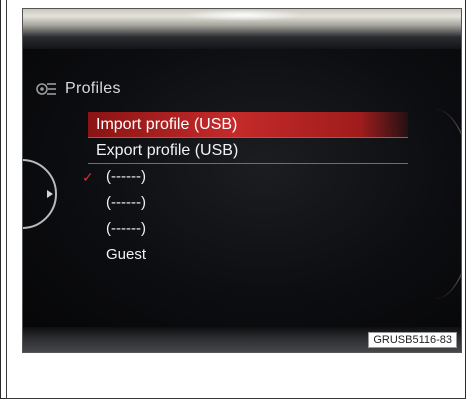  I want to click on menu-item-profile-3: (------), so click(248, 229).